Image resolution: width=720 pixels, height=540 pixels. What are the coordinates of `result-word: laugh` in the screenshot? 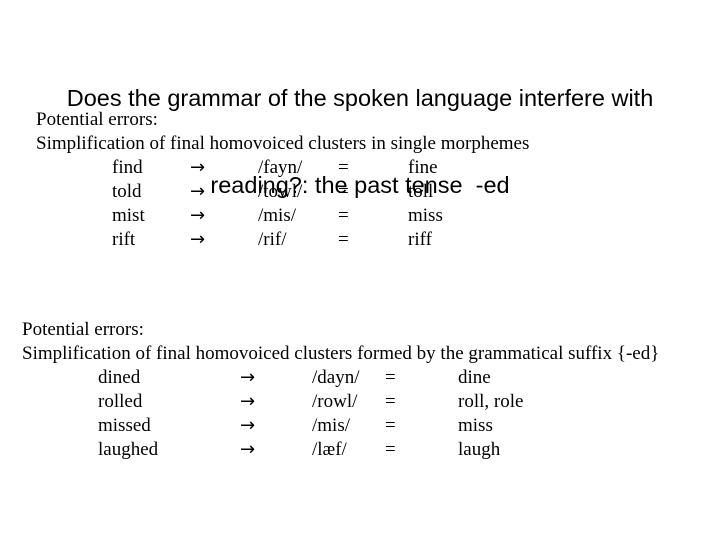 It's located at (479, 449).